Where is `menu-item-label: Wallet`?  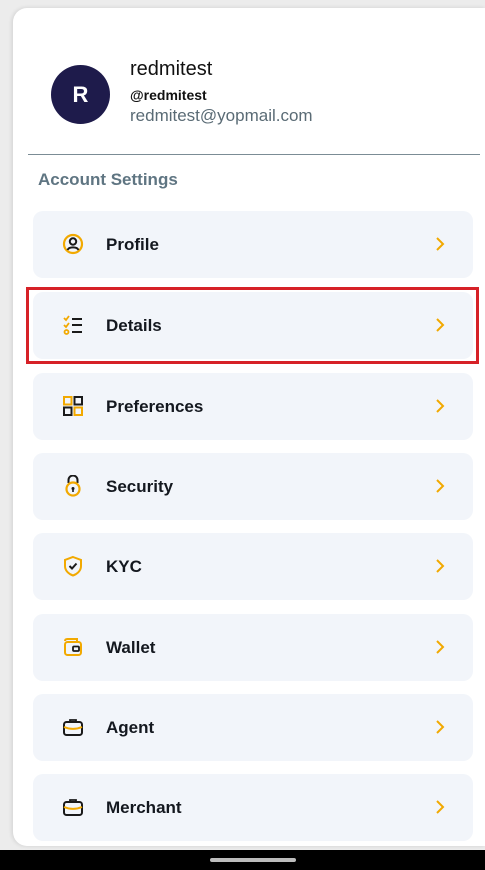 menu-item-label: Wallet is located at coordinates (131, 647).